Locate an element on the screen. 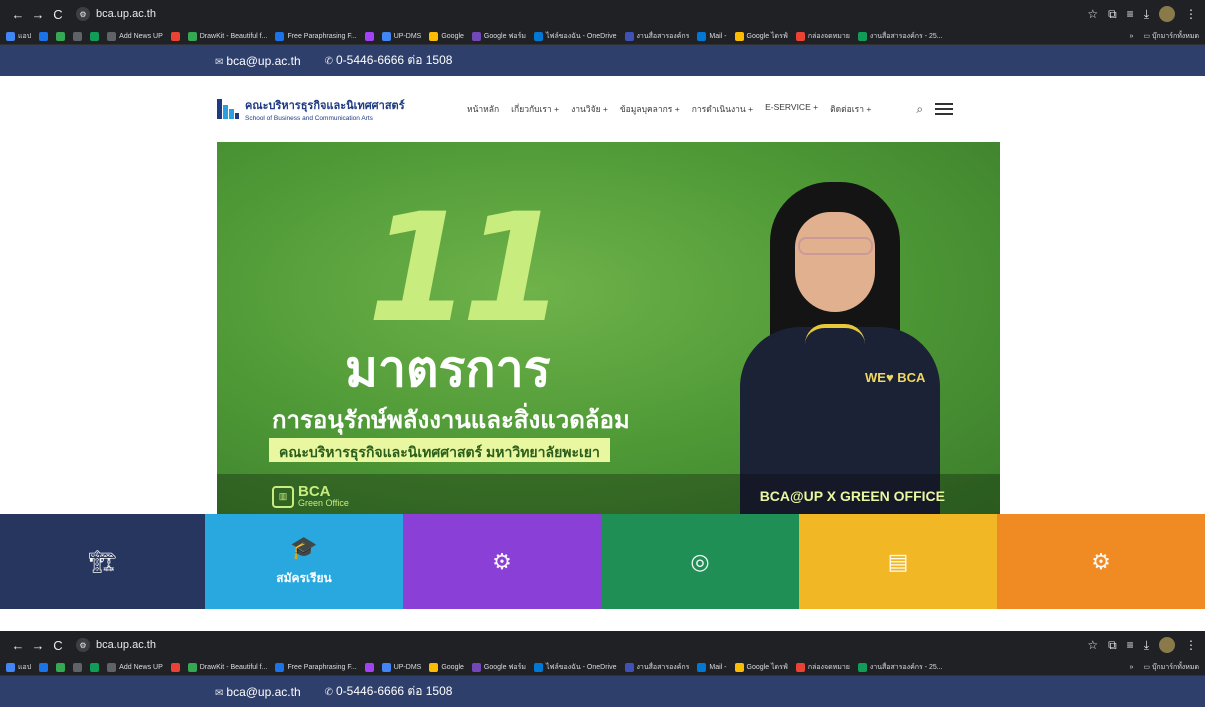  menu-item: E-SERVICE + is located at coordinates (791, 109).